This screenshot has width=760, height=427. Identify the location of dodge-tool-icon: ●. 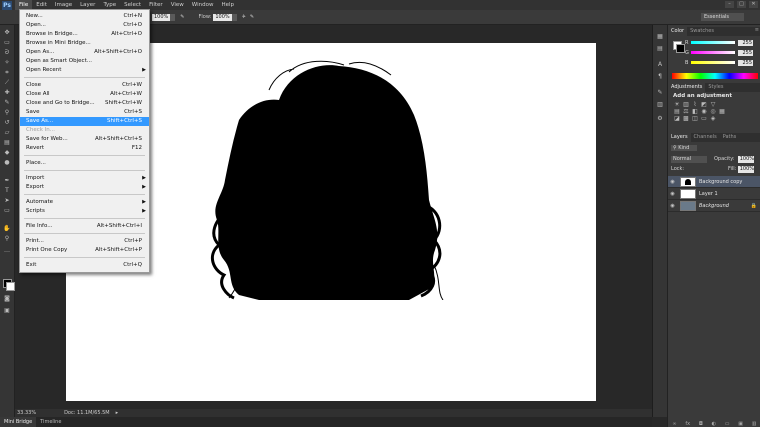
(7, 162).